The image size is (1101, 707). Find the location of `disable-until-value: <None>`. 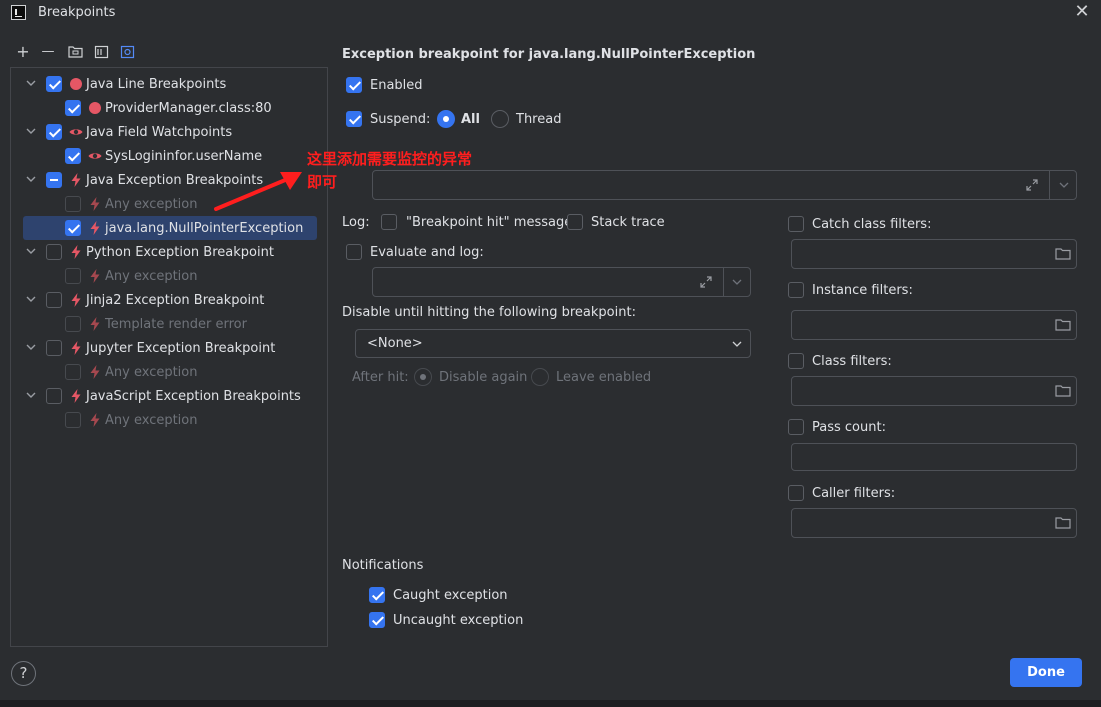

disable-until-value: <None> is located at coordinates (395, 343).